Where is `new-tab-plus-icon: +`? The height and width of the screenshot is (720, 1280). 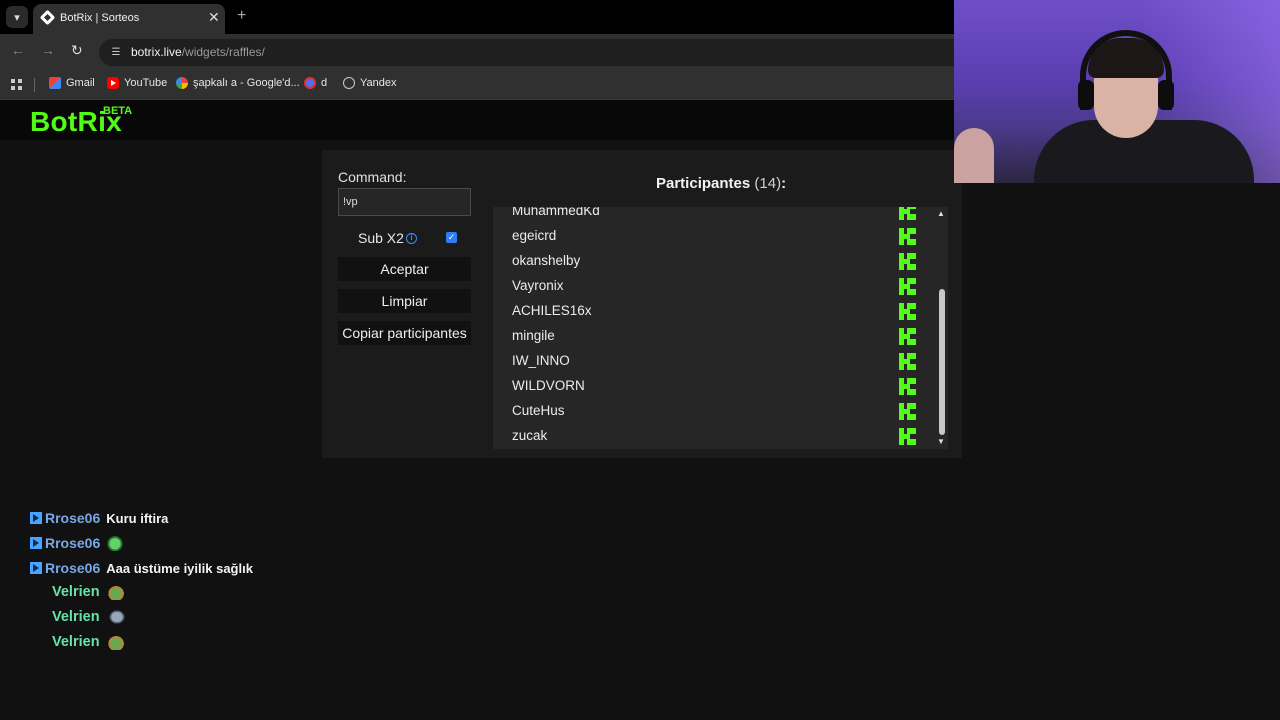
new-tab-plus-icon: + is located at coordinates (241, 16).